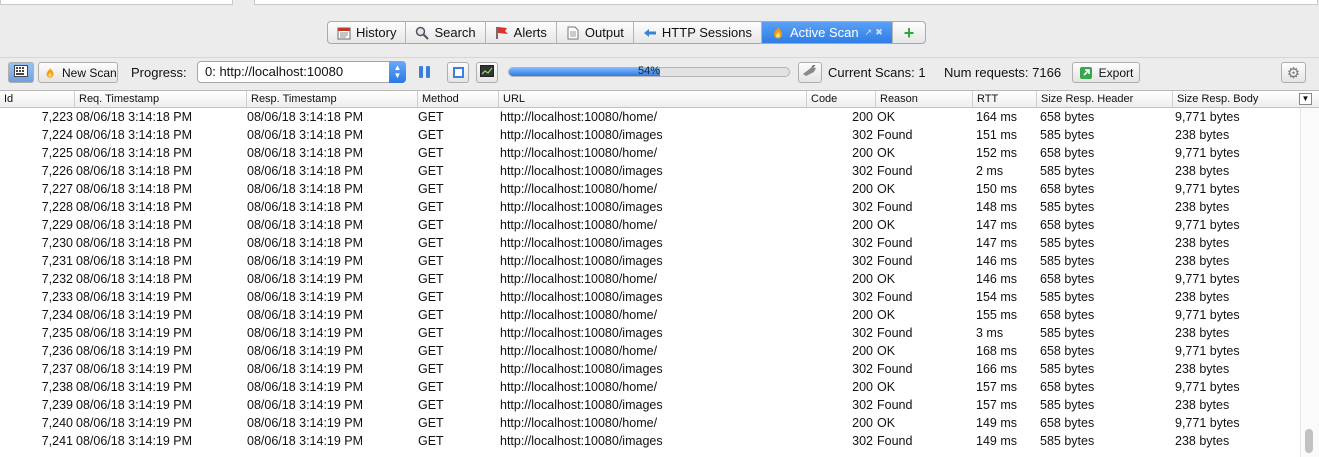 The height and width of the screenshot is (457, 1319). I want to click on tab-output: Output, so click(595, 32).